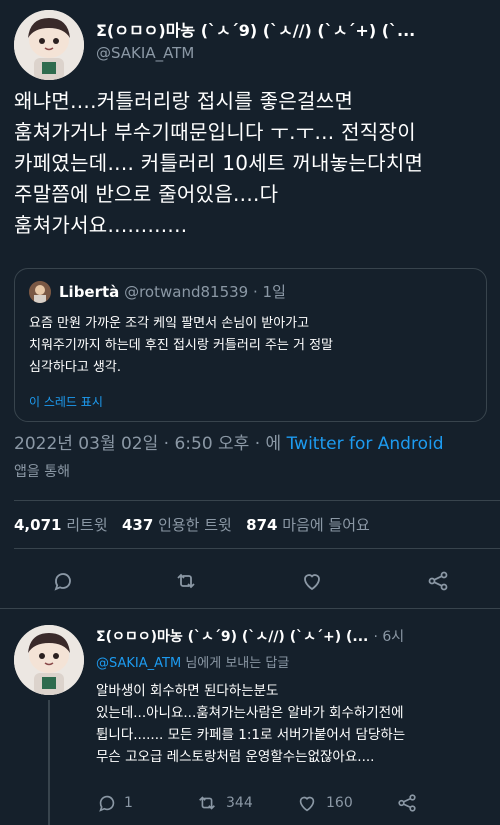 The image size is (500, 825). What do you see at coordinates (187, 691) in the screenshot?
I see `reply-text-line: 알바생이 회수하면 된다하는분도` at bounding box center [187, 691].